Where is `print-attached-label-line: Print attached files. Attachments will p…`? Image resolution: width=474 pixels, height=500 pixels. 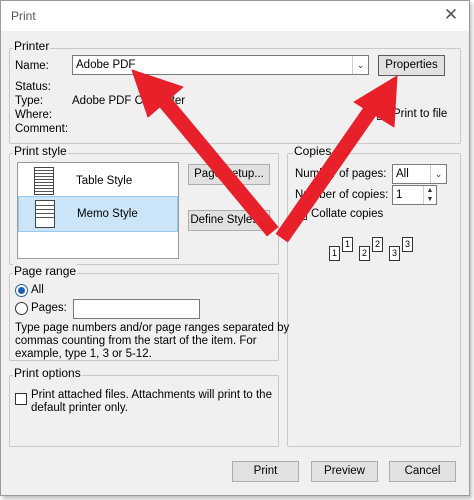
print-attached-label-line: Print attached files. Attachments will p… is located at coordinates (151, 395).